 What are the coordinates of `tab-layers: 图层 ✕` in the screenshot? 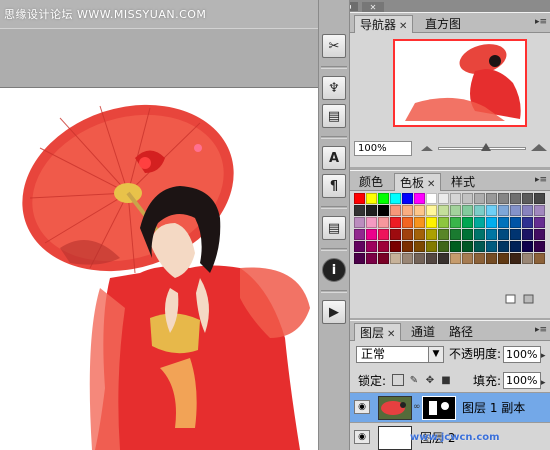 It's located at (378, 332).